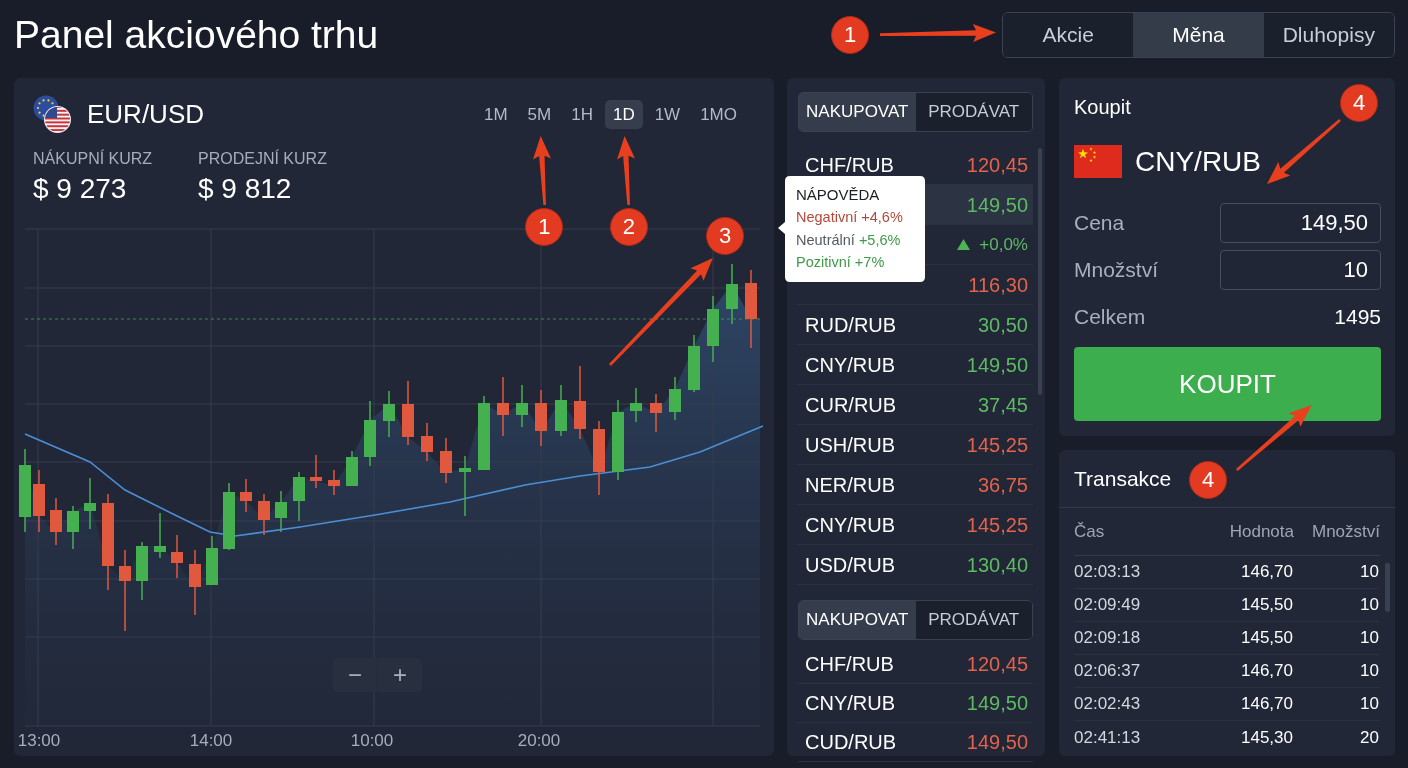  Describe the element at coordinates (1002, 404) in the screenshot. I see `rate-value: 37,45` at that location.